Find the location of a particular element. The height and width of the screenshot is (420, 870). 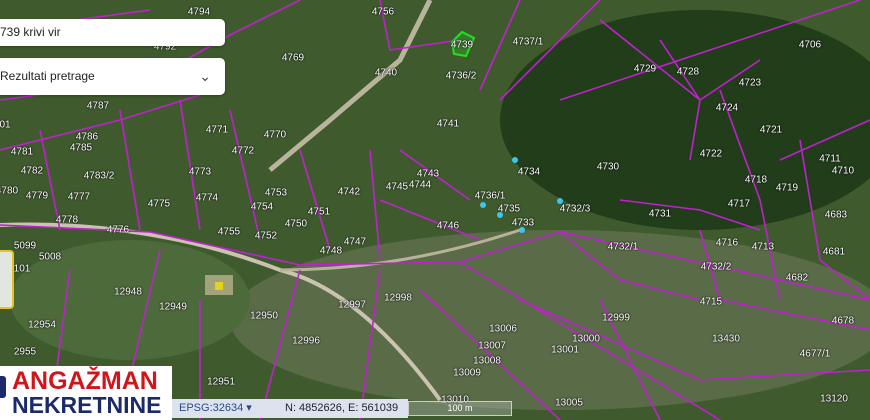

parcel-label: 4745 is located at coordinates (397, 187).